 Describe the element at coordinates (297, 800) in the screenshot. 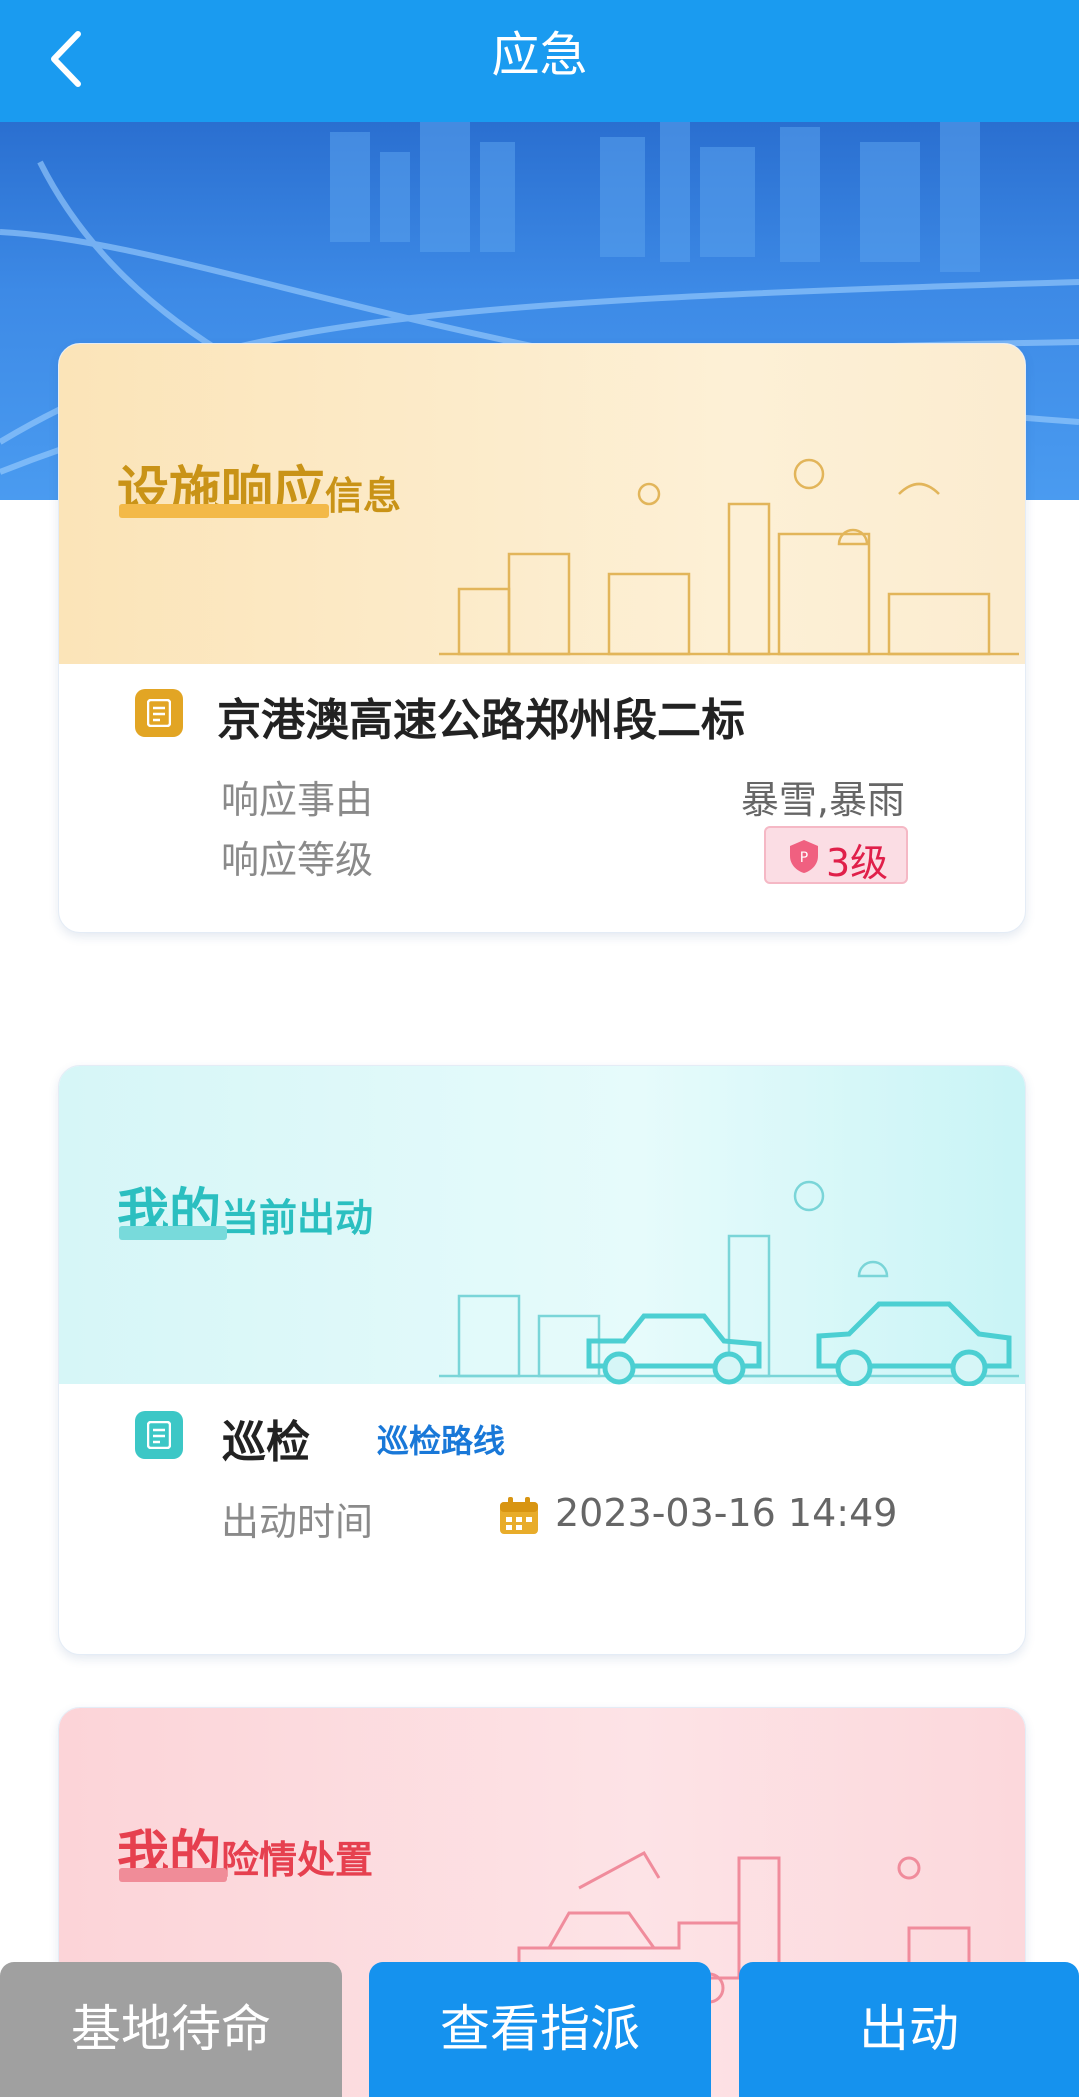

I see `response-reason-label: 响应事由` at that location.